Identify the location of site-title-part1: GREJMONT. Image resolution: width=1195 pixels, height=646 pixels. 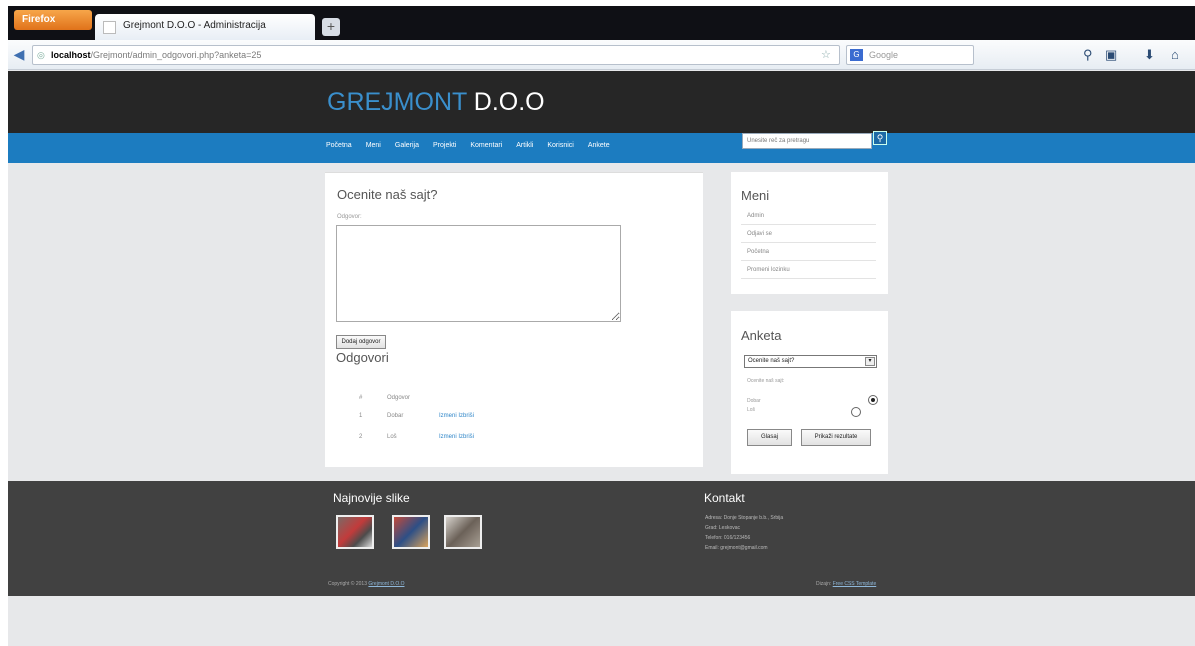
(397, 102).